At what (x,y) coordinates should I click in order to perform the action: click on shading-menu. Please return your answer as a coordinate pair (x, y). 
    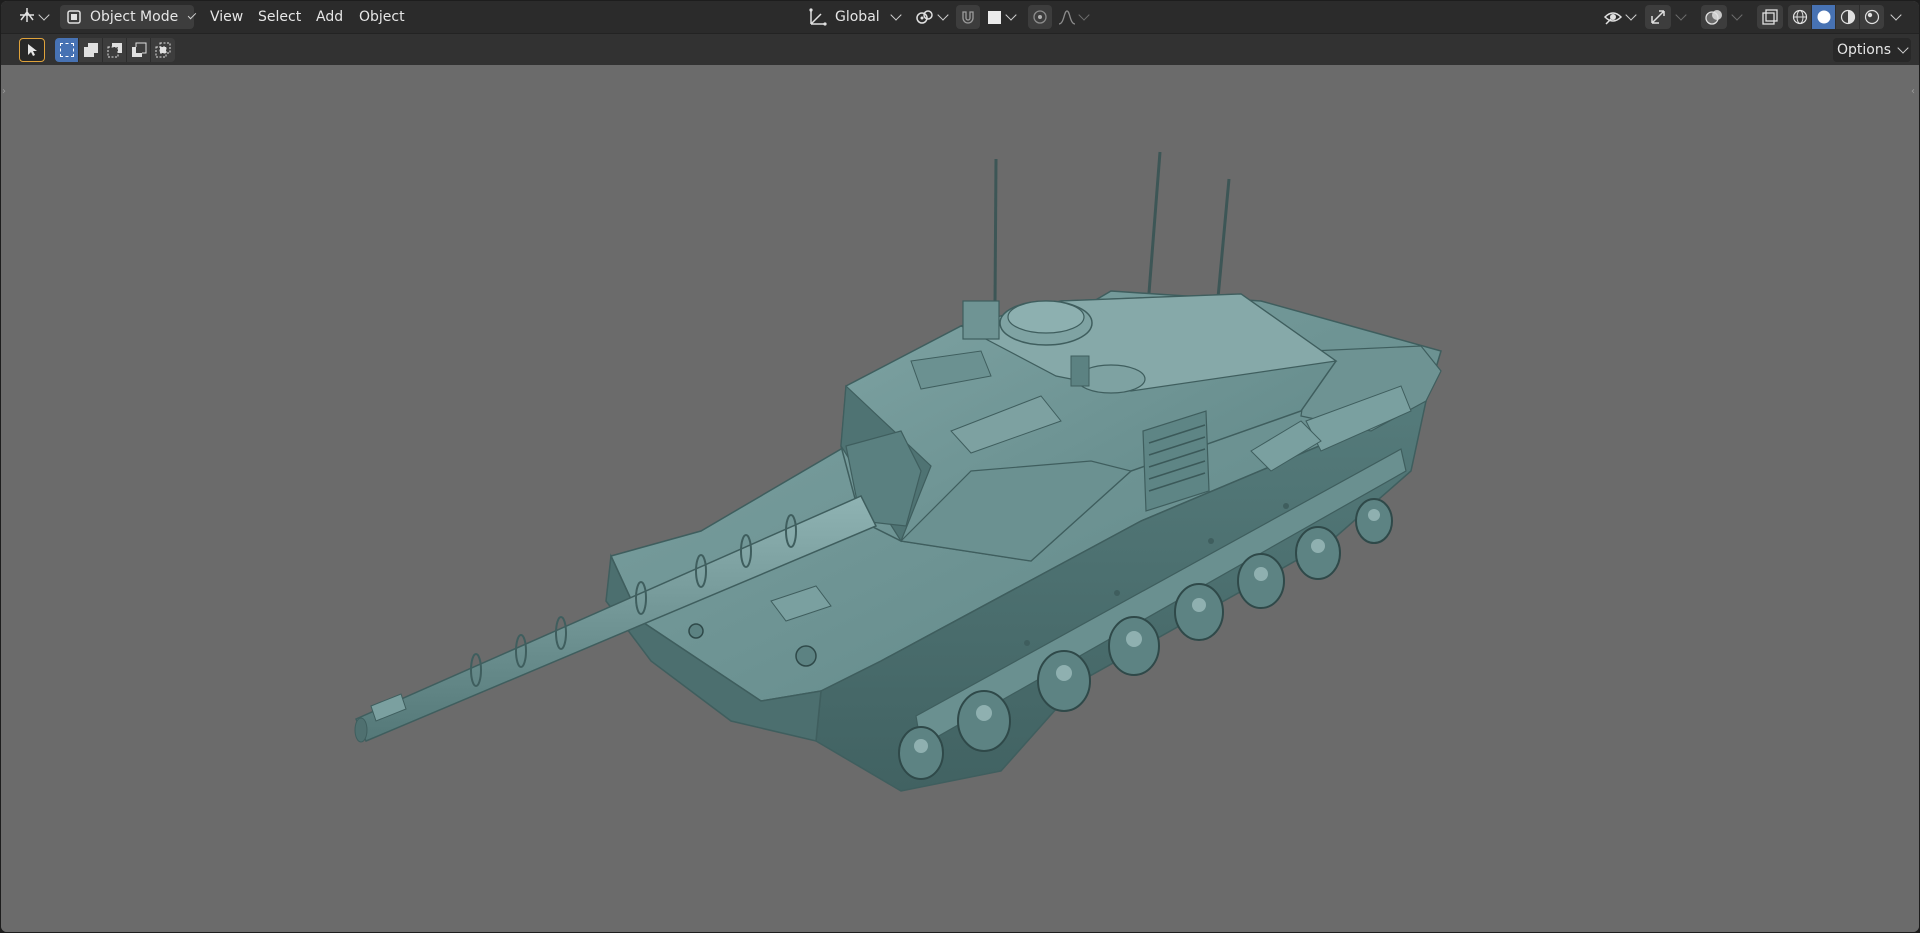
    Looking at the image, I should click on (1896, 17).